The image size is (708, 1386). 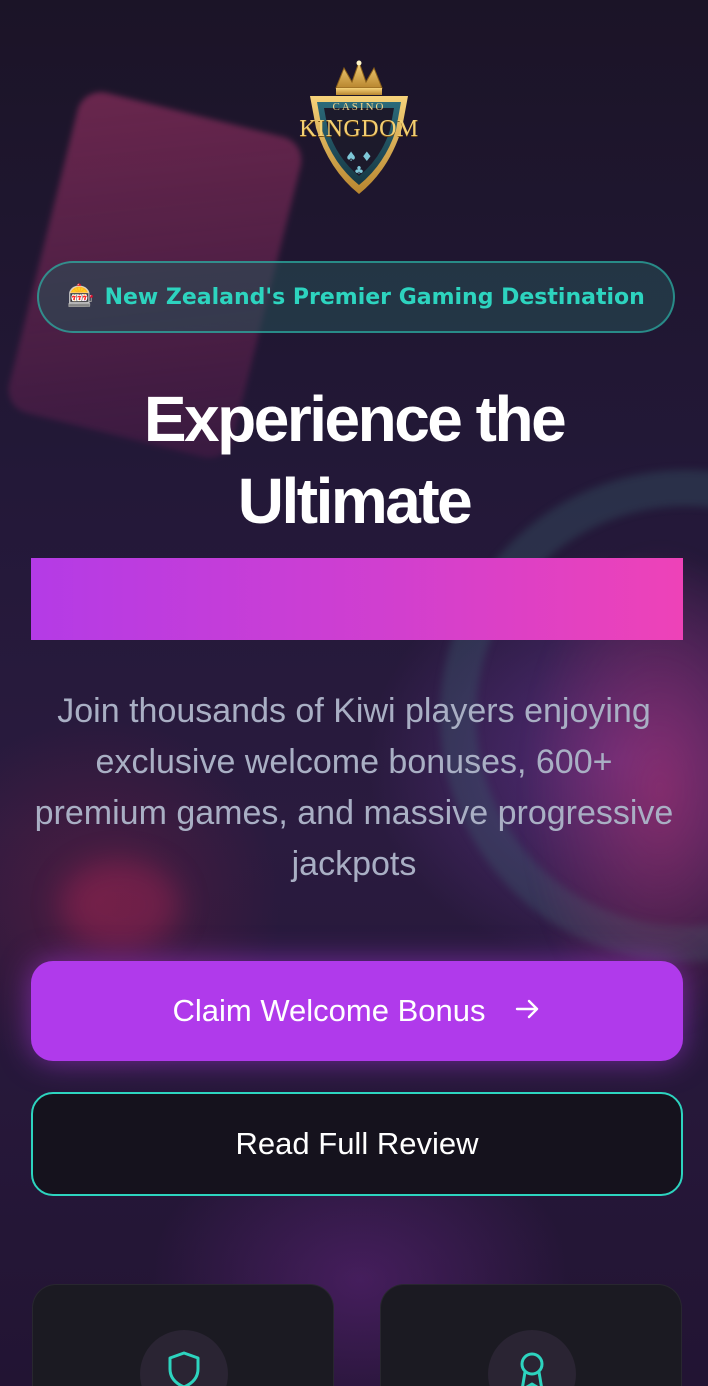 What do you see at coordinates (359, 107) in the screenshot?
I see `logo-casino-text: CASINO` at bounding box center [359, 107].